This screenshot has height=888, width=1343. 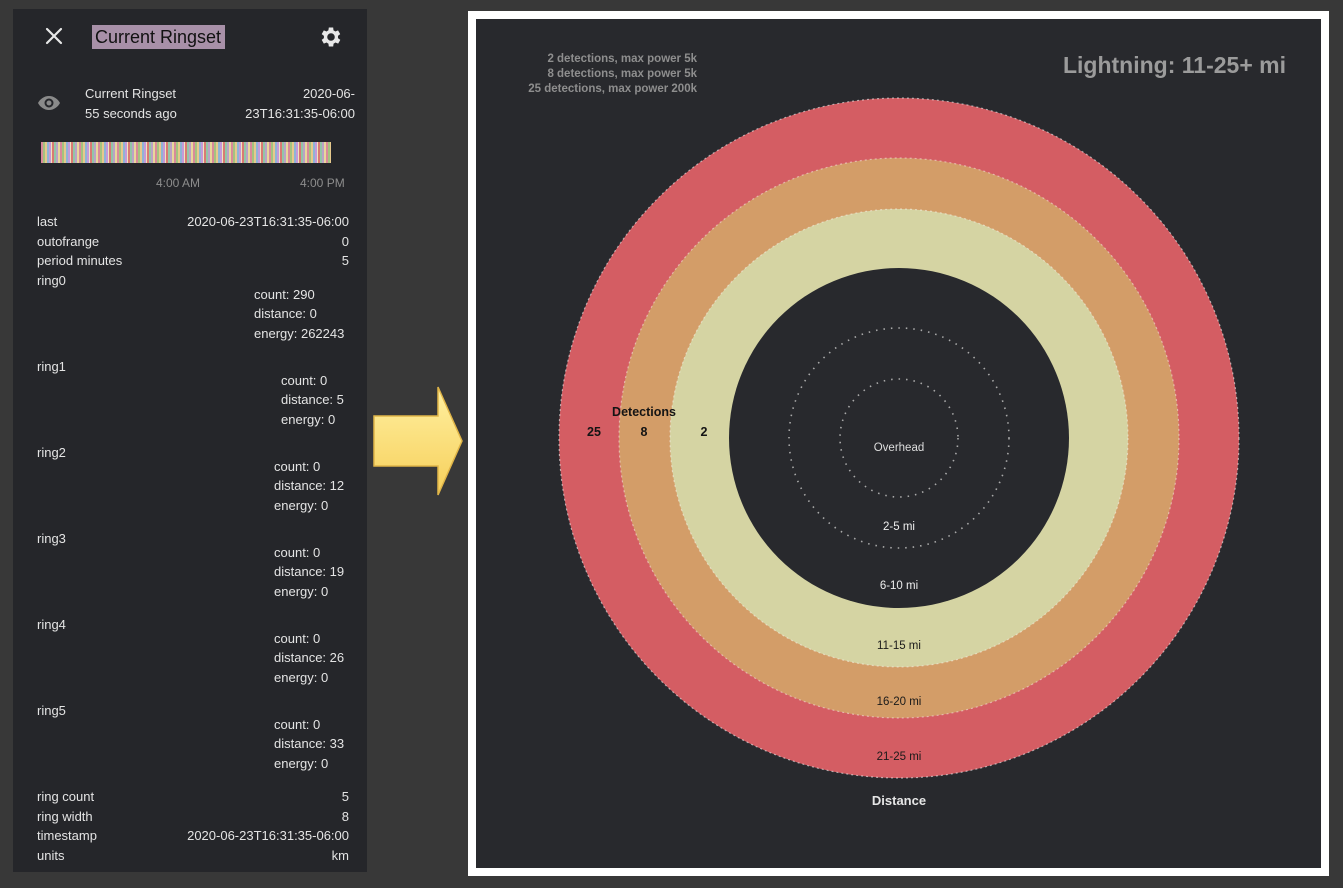 I want to click on attr-key-ring-count: ring count, so click(x=66, y=796).